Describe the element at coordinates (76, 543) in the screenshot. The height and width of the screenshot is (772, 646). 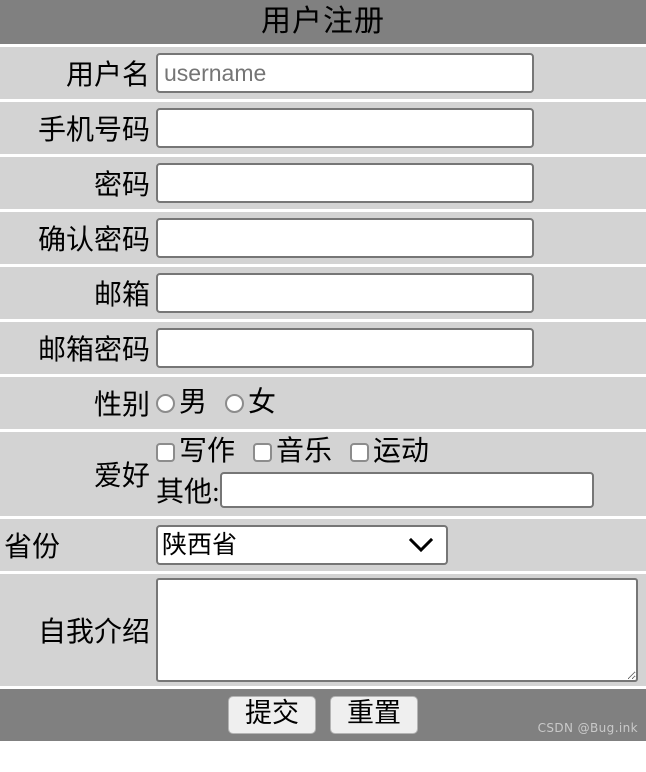
I see `label-province: 省份` at that location.